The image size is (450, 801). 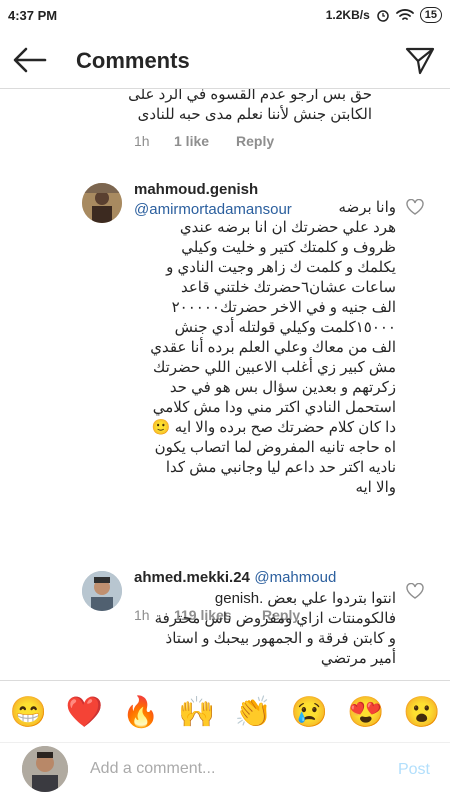 What do you see at coordinates (420, 60) in the screenshot?
I see `share-icon` at bounding box center [420, 60].